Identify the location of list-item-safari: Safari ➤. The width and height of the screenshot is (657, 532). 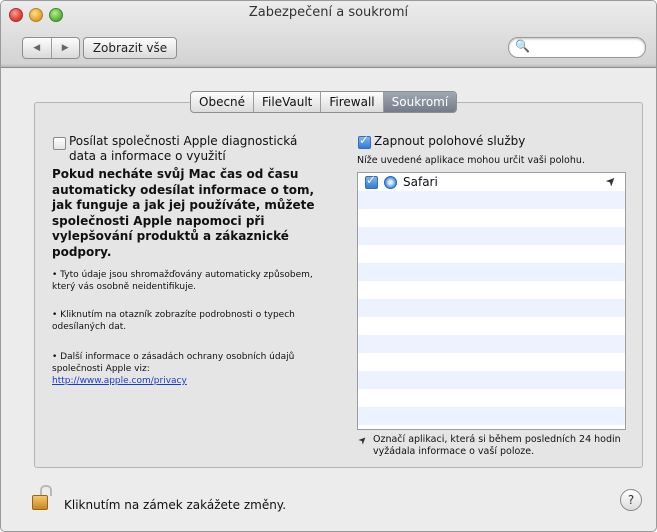
(491, 182).